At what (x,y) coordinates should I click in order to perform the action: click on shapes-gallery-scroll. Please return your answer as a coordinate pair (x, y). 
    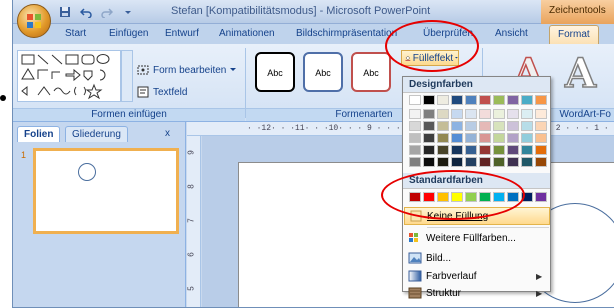
    Looking at the image, I should click on (127, 76).